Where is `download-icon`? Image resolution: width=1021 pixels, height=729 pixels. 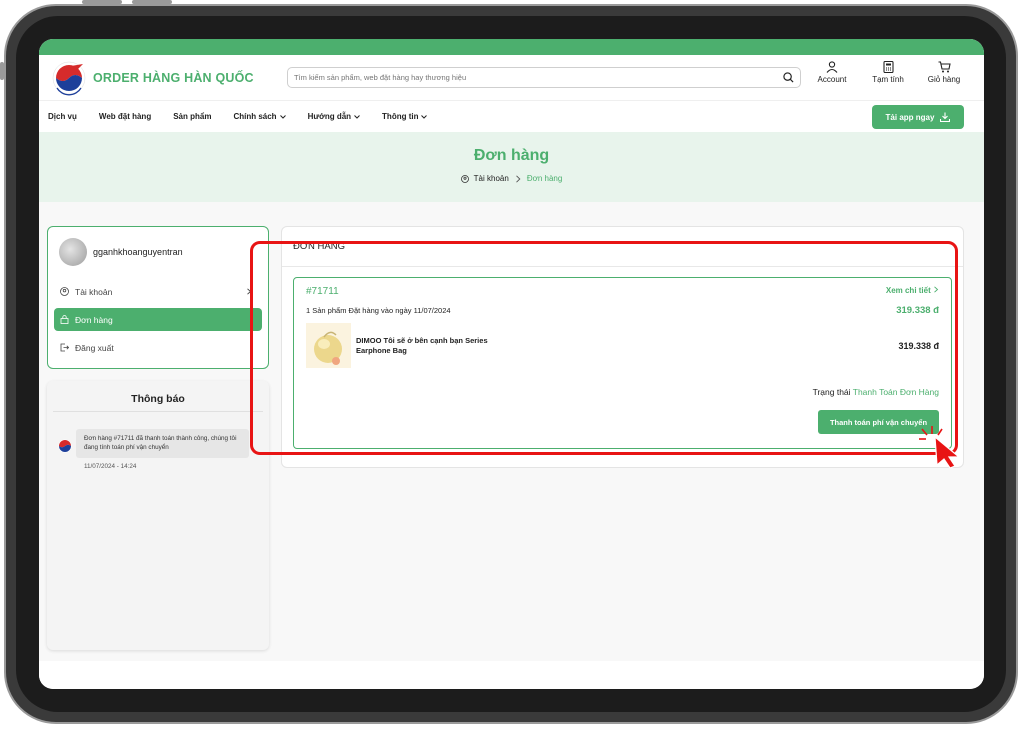
download-icon is located at coordinates (945, 117).